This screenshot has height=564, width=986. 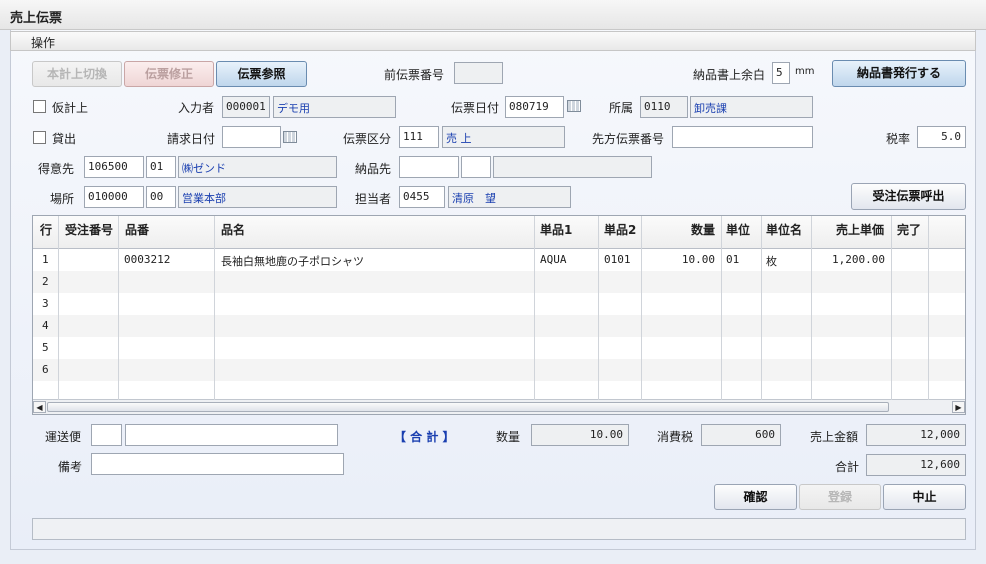 What do you see at coordinates (45, 369) in the screenshot?
I see `grid-cell-row: 6` at bounding box center [45, 369].